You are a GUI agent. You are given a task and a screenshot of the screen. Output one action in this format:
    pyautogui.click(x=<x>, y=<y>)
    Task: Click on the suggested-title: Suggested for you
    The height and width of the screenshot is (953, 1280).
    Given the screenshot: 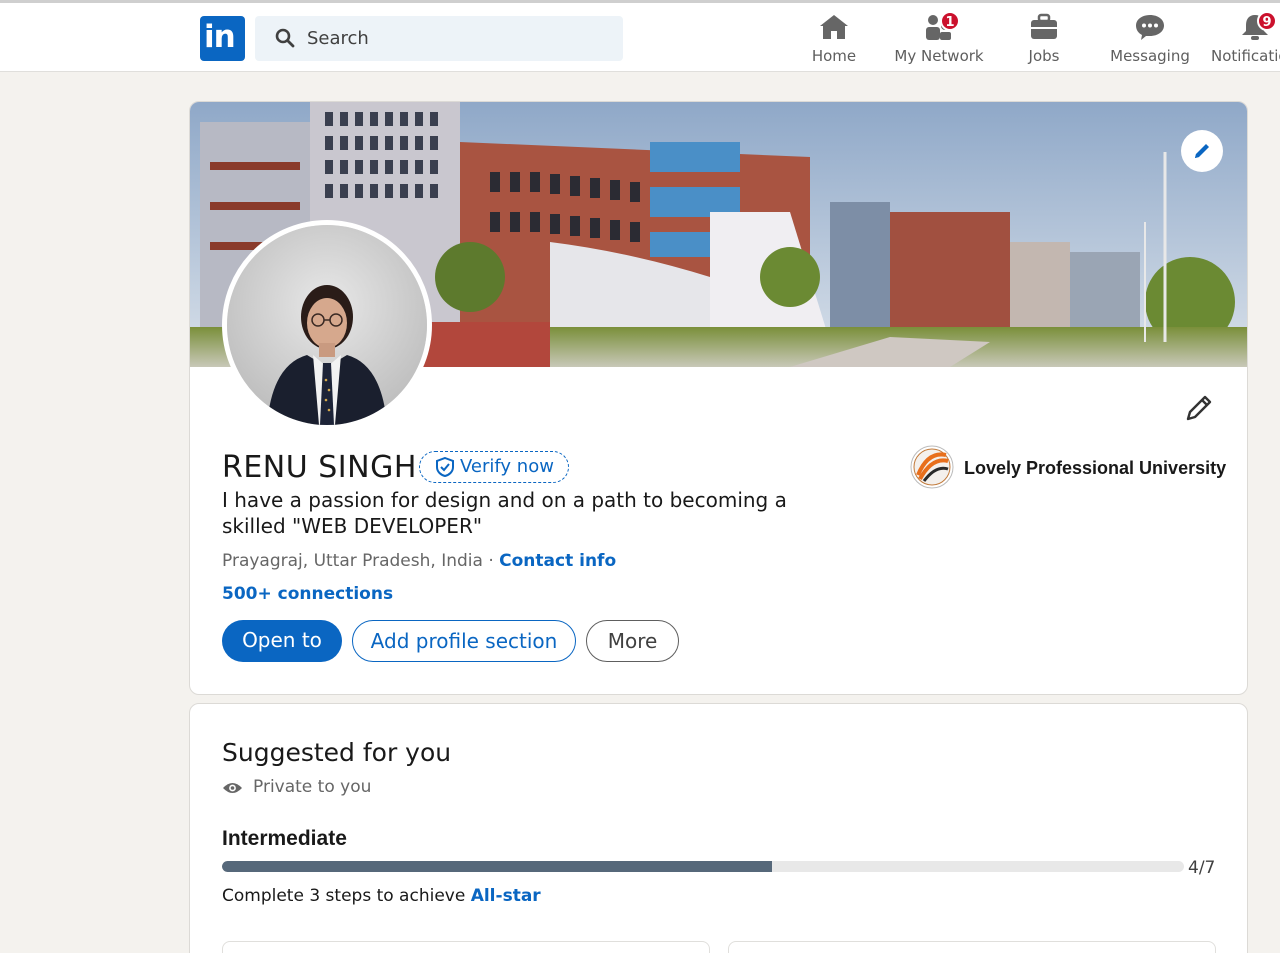 What is the action you would take?
    pyautogui.click(x=337, y=752)
    